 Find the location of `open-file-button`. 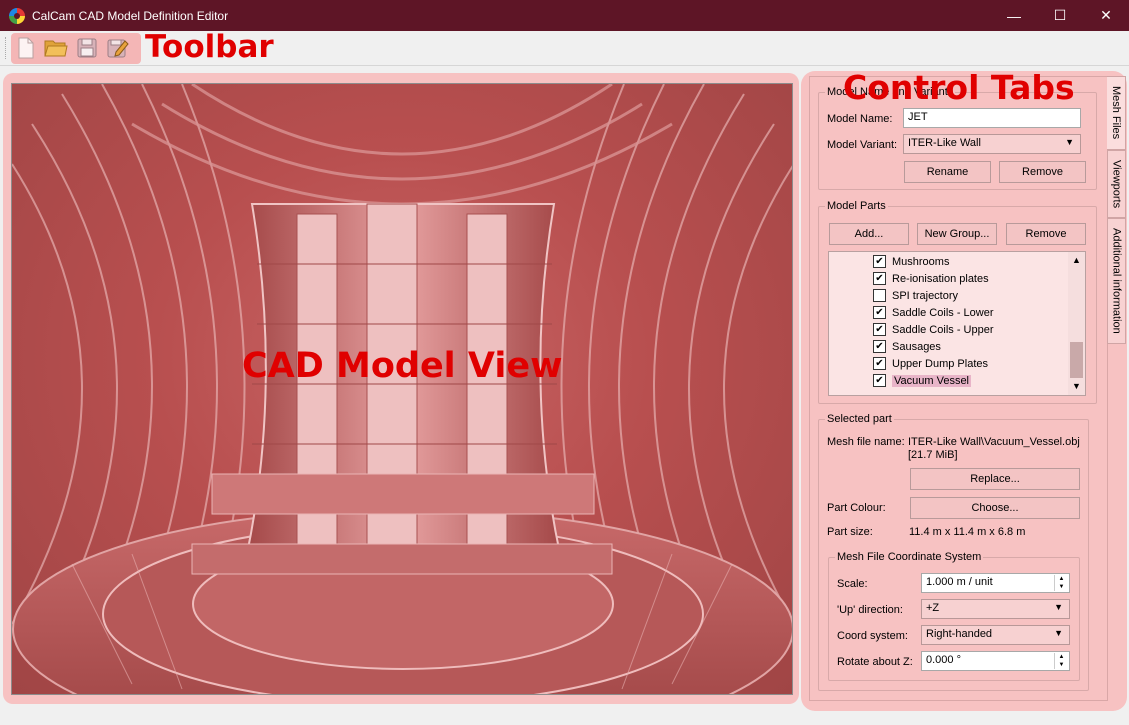

open-file-button is located at coordinates (56, 48).